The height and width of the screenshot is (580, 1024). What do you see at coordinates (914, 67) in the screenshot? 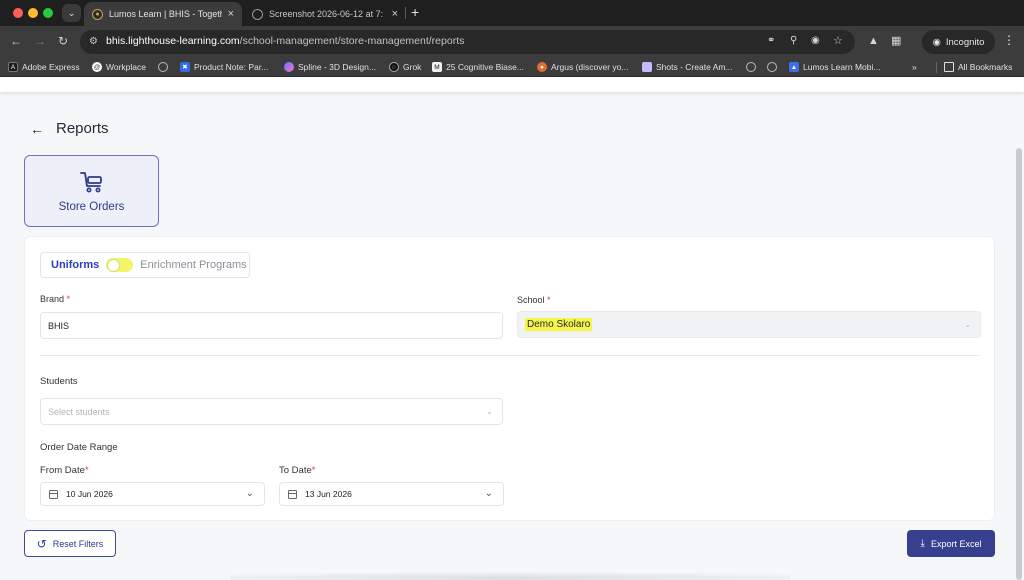
I see `bookmarks-overflow-button: »` at bounding box center [914, 67].